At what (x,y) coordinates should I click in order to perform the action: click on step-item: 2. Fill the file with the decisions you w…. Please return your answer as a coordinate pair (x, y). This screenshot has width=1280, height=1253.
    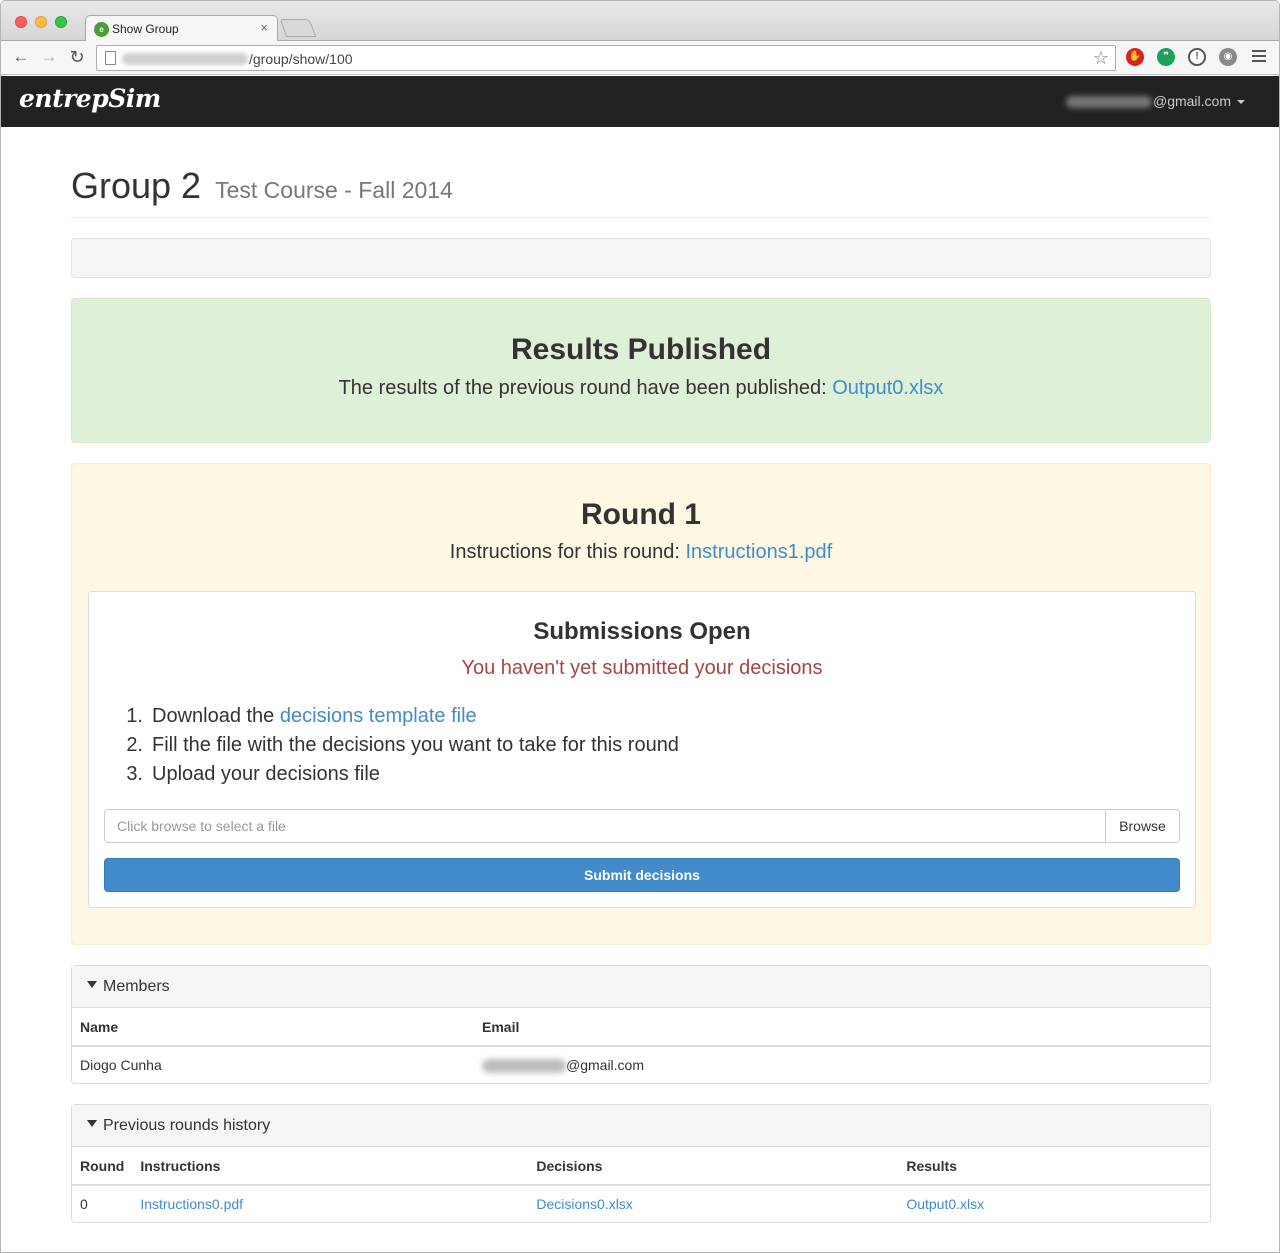
    Looking at the image, I should click on (402, 745).